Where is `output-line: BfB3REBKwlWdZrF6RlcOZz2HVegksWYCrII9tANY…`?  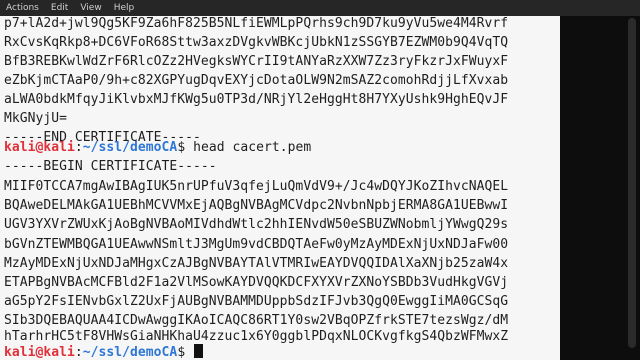
output-line: BfB3REBKwlWdZrF6RlcOZz2HVegksWYCrII9tANY… is located at coordinates (256, 61).